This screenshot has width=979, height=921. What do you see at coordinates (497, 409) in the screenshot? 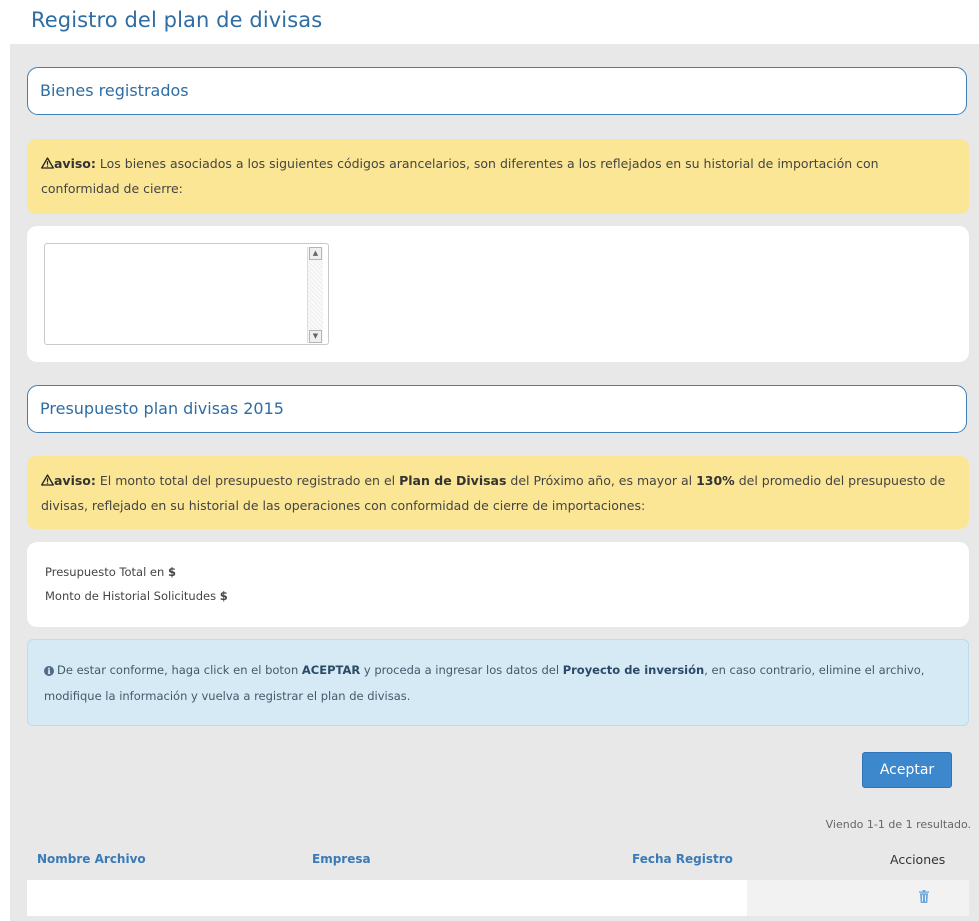
I see `section-header-budget: Presupuesto plan divisas 2015` at bounding box center [497, 409].